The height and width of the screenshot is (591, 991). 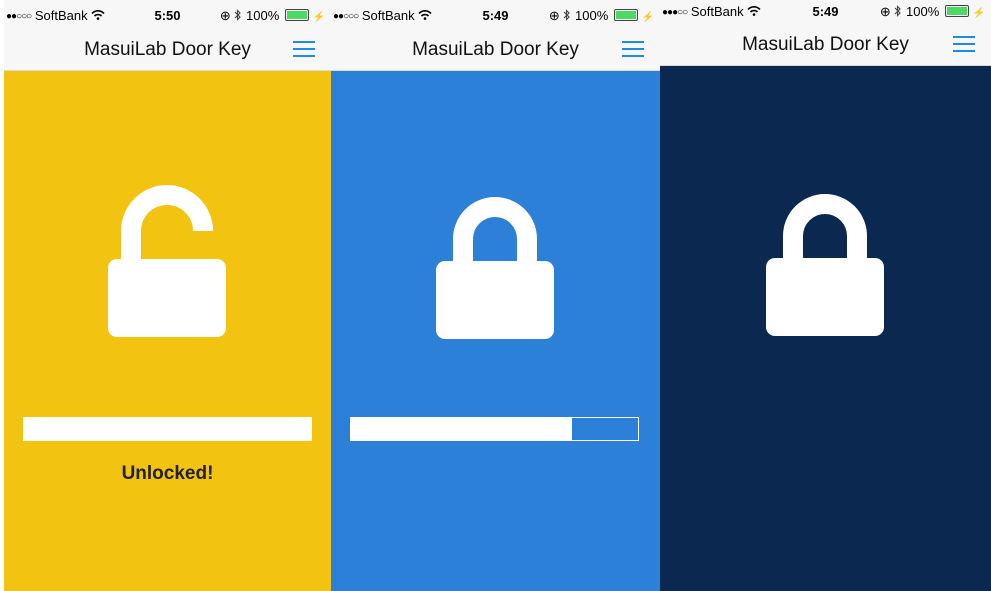 What do you see at coordinates (825, 12) in the screenshot?
I see `status-bar: ●●●○○ SoftBank 5:49 ⊕ 100% ⚡` at bounding box center [825, 12].